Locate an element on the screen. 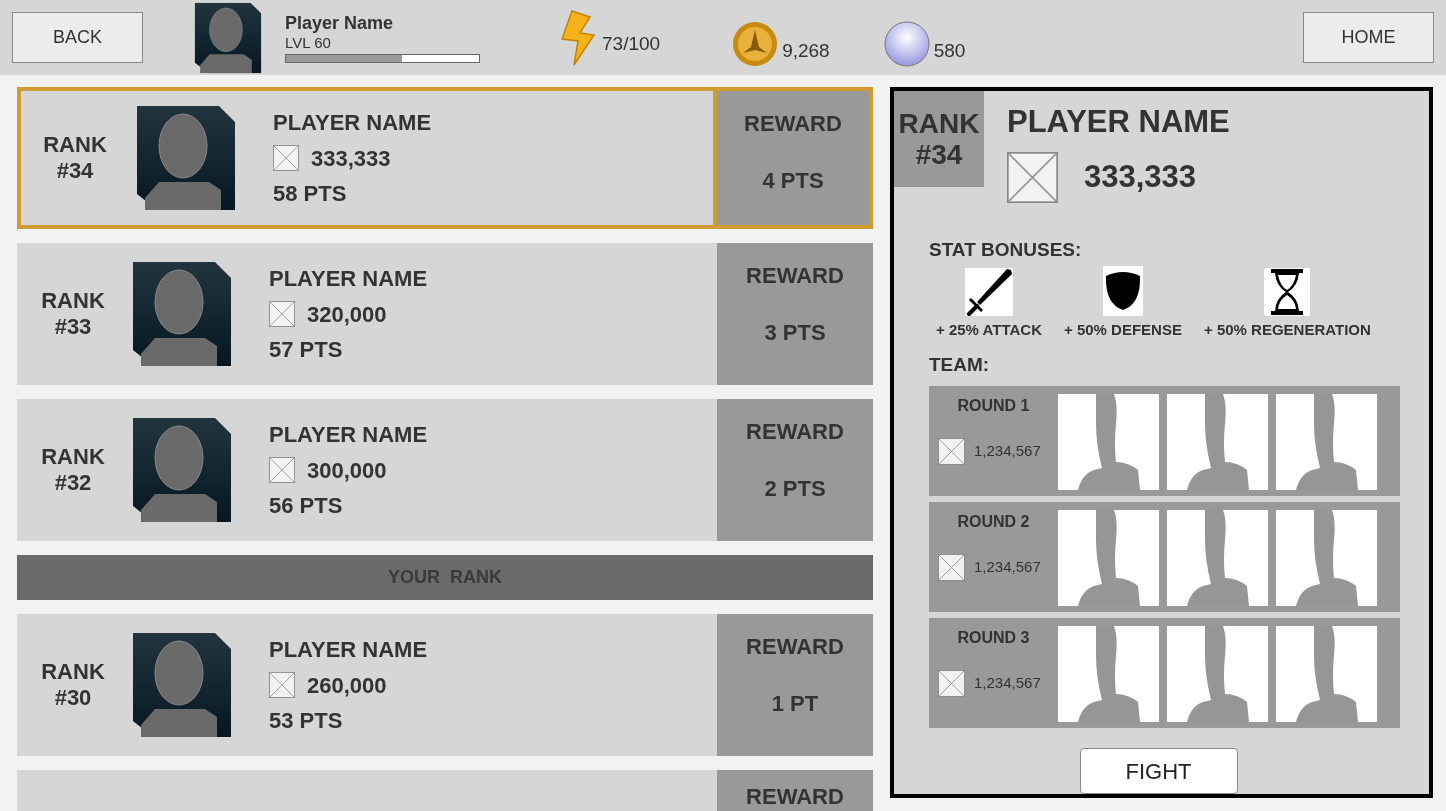  bonus-label: + 50% REGENERATION is located at coordinates (1287, 330).